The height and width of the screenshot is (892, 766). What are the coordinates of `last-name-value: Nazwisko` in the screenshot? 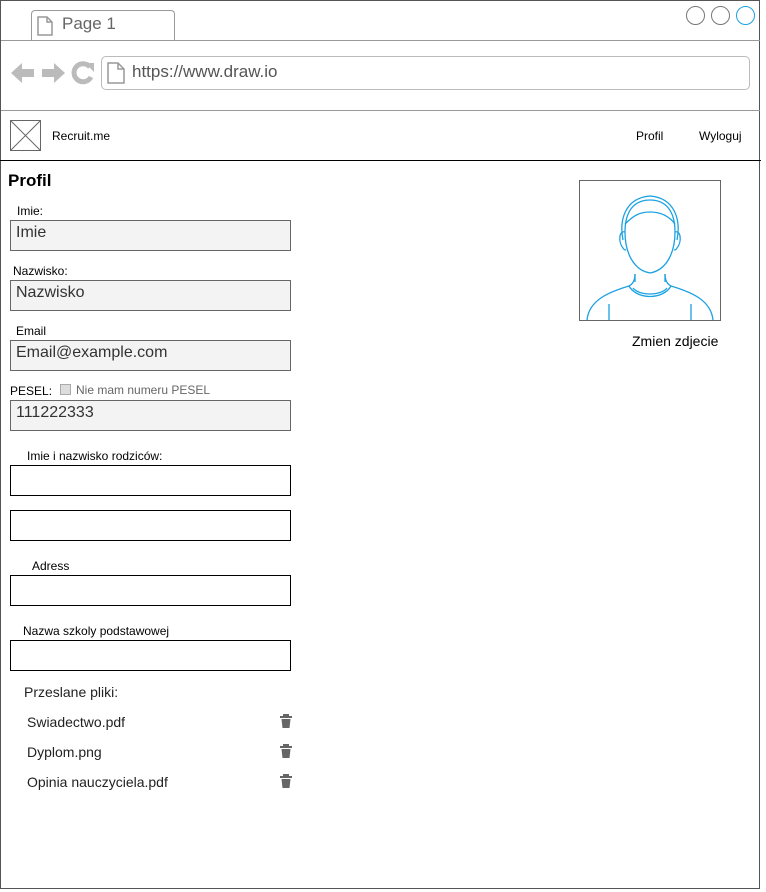 It's located at (50, 292).